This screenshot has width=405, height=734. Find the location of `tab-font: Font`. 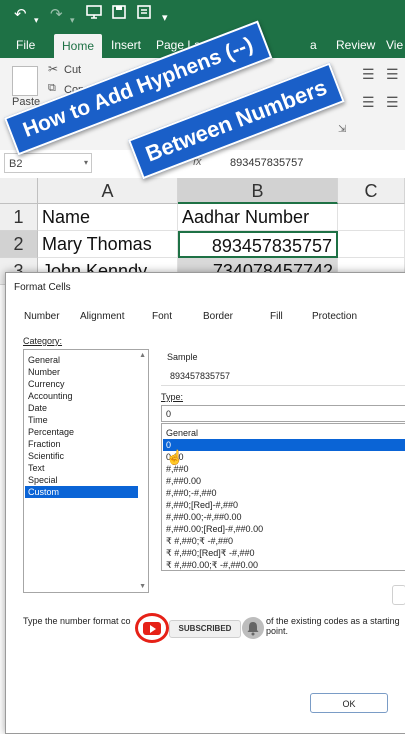

tab-font: Font is located at coordinates (162, 316).